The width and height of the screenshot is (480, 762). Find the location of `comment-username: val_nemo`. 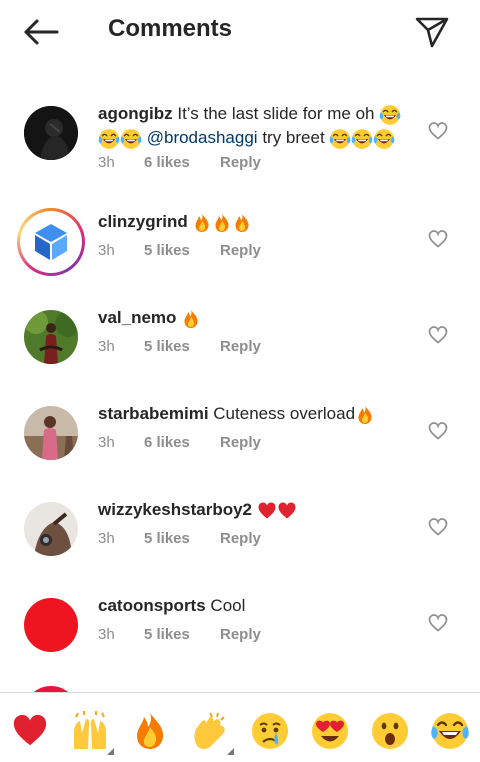

comment-username: val_nemo is located at coordinates (137, 317).